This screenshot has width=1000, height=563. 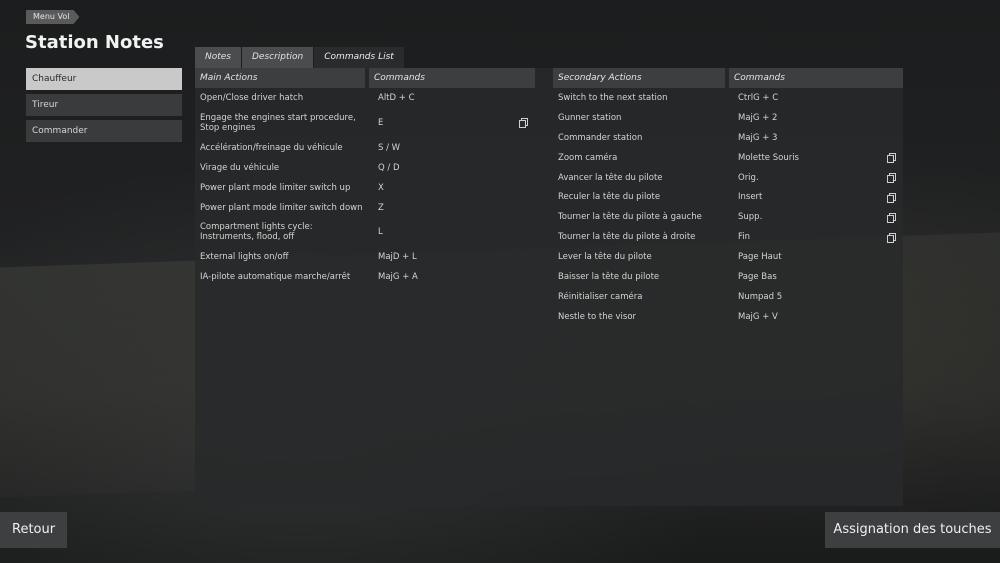 What do you see at coordinates (728, 138) in the screenshot?
I see `table-row: Commander station MajG + 3` at bounding box center [728, 138].